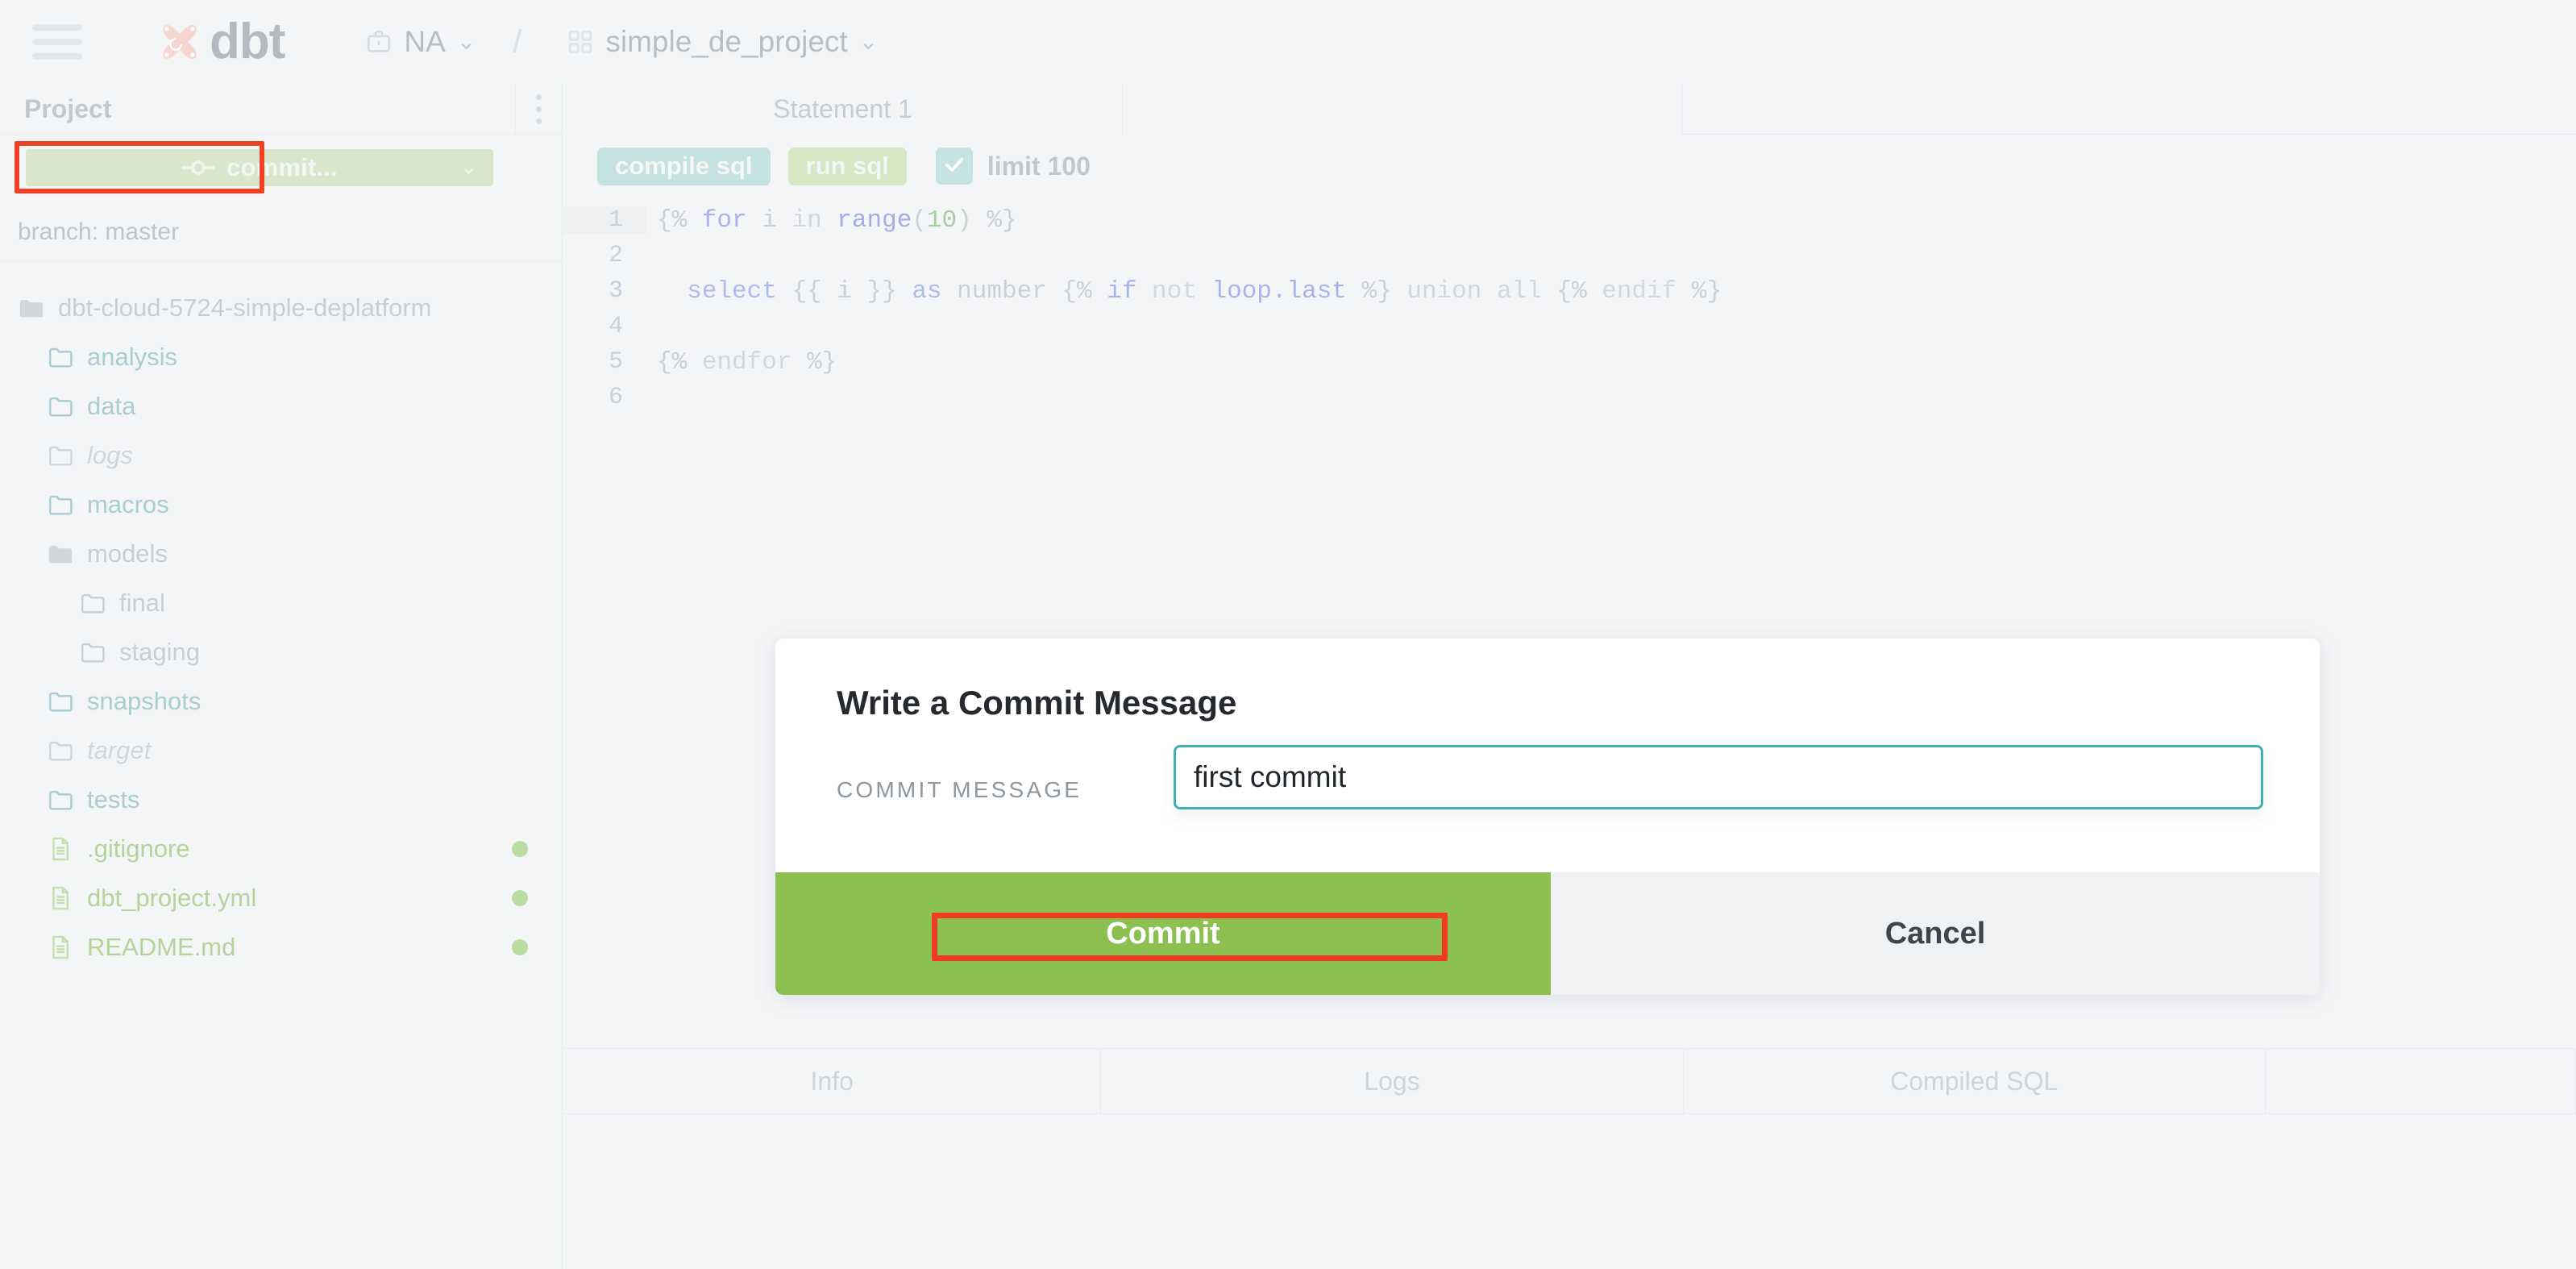  I want to click on tree-item-logs: logs, so click(281, 455).